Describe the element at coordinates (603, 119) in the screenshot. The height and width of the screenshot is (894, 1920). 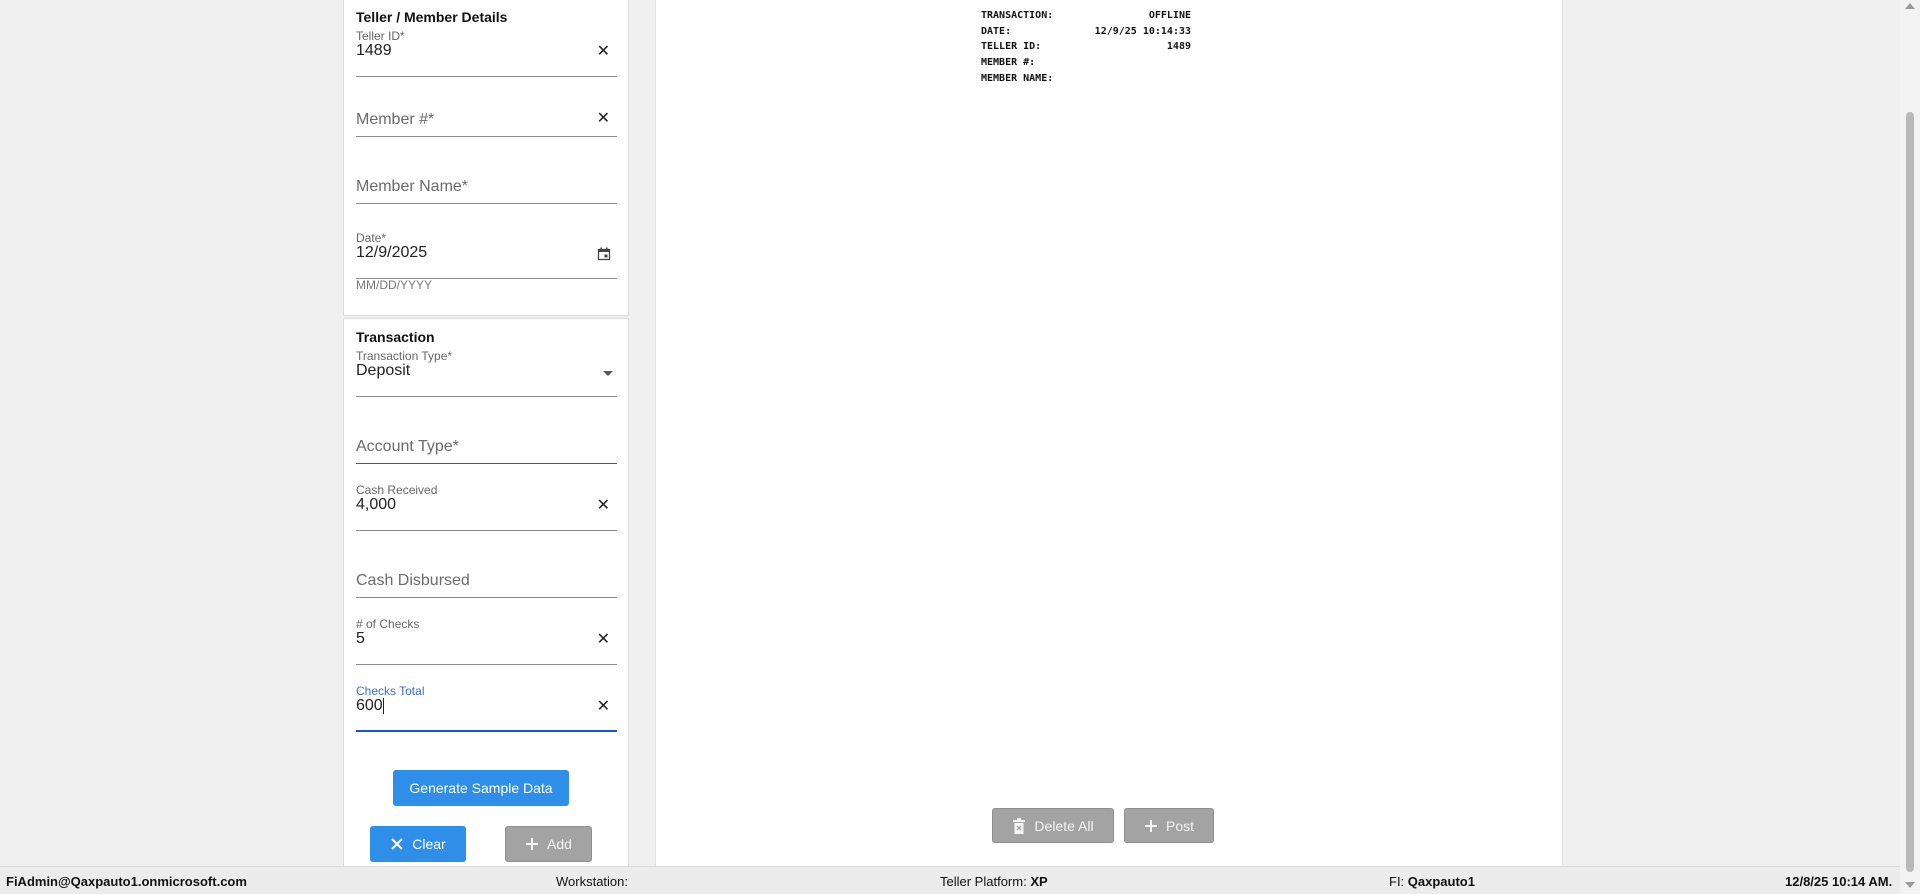
I see `clear-member-number-icon: ✕` at that location.